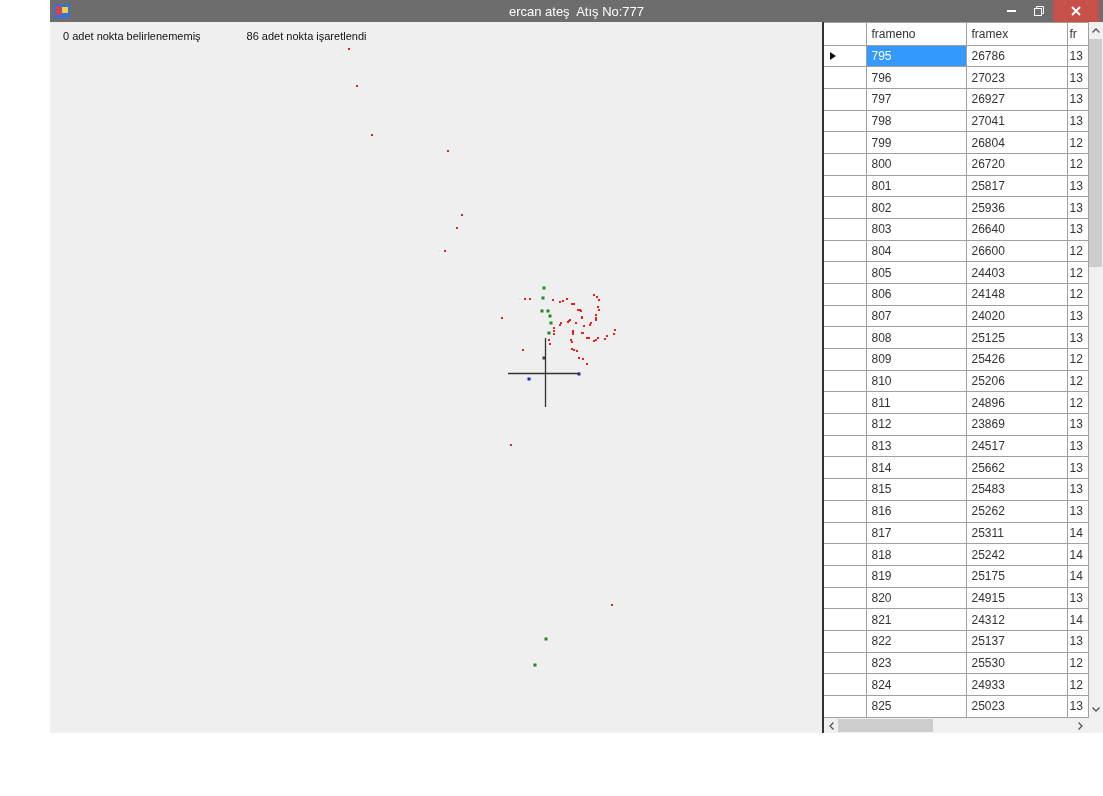 The image size is (1103, 796). Describe the element at coordinates (916, 34) in the screenshot. I see `column-header: frameno` at that location.